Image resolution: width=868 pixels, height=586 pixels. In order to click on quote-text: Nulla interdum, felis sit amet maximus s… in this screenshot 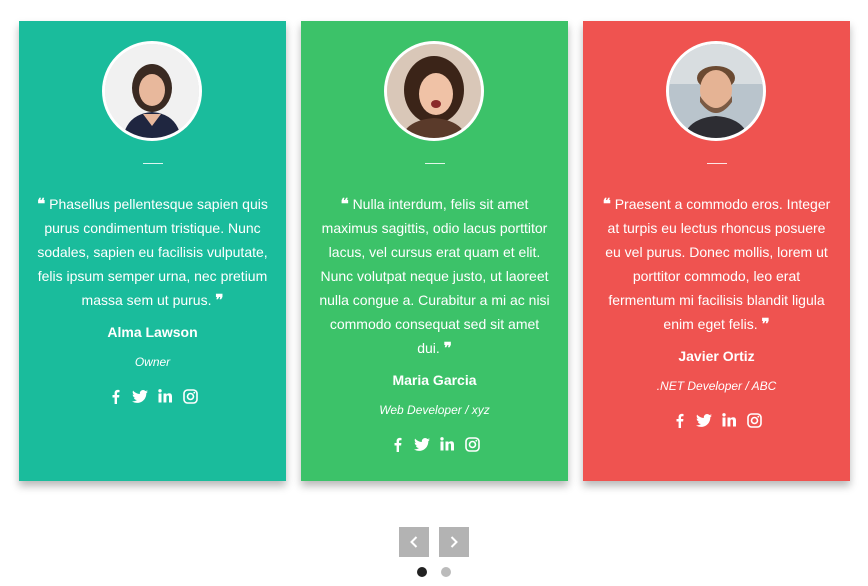, I will do `click(434, 276)`.